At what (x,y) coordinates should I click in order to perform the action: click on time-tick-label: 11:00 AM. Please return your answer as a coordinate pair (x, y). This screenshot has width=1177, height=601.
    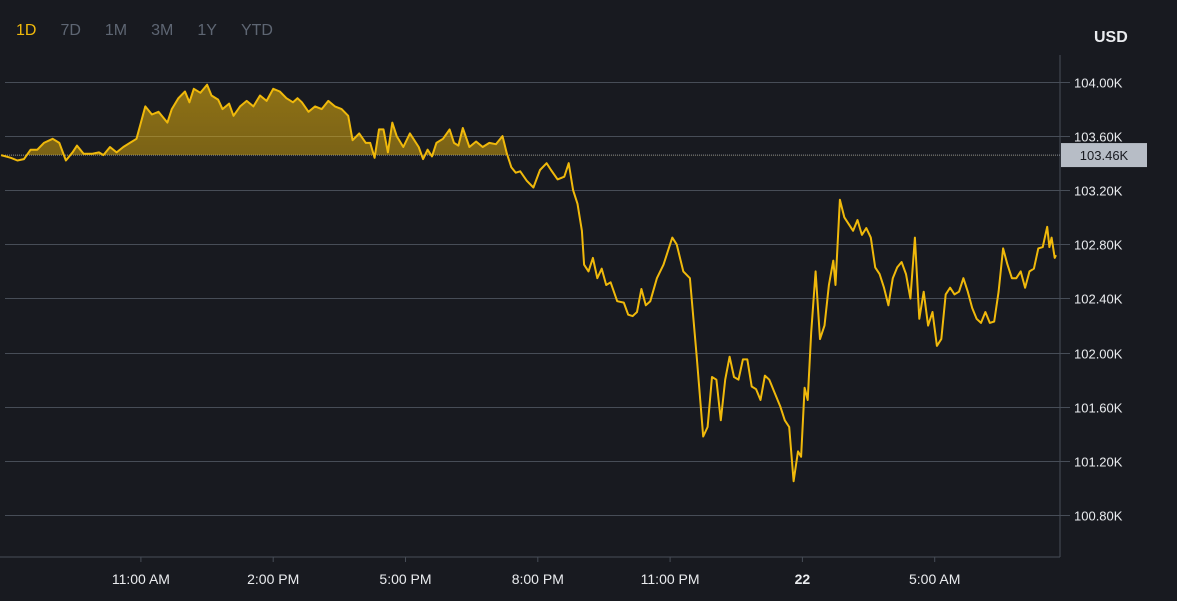
    Looking at the image, I should click on (141, 579).